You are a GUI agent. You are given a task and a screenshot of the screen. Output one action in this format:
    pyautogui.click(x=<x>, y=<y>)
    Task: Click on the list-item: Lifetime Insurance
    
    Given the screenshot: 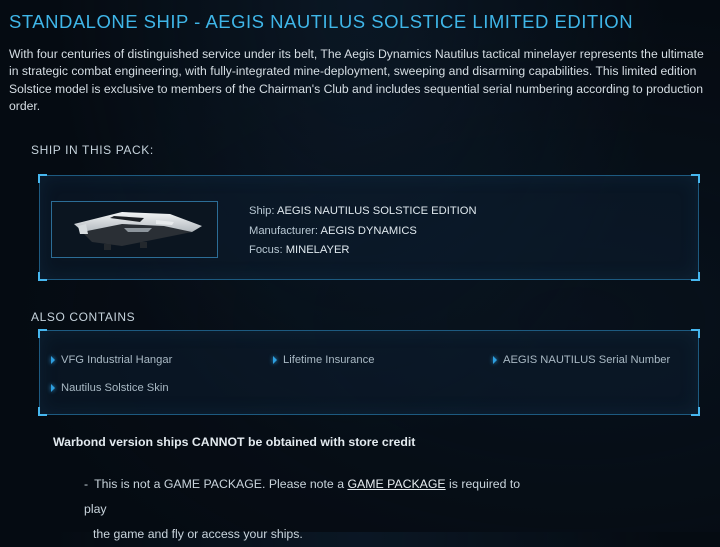 What is the action you would take?
    pyautogui.click(x=323, y=360)
    